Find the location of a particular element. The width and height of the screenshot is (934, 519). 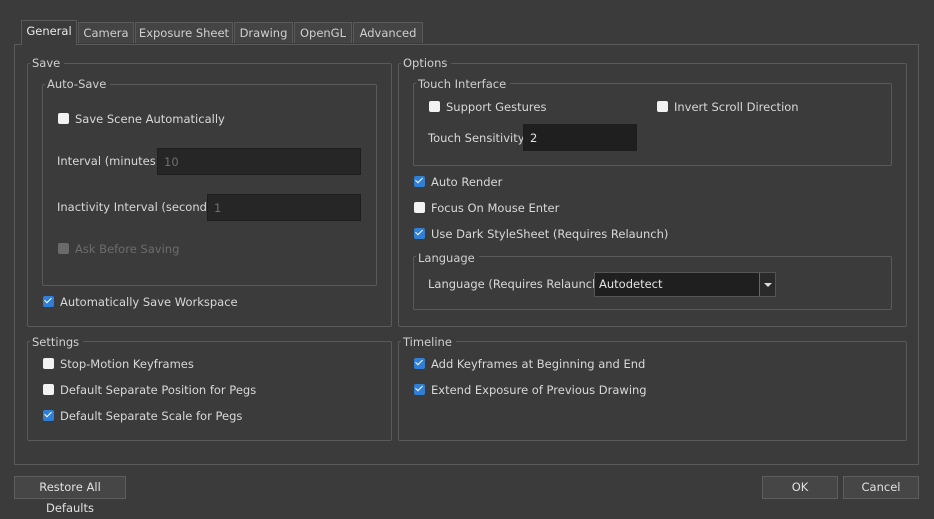

touch-sensitivity-input: 2 is located at coordinates (580, 137).